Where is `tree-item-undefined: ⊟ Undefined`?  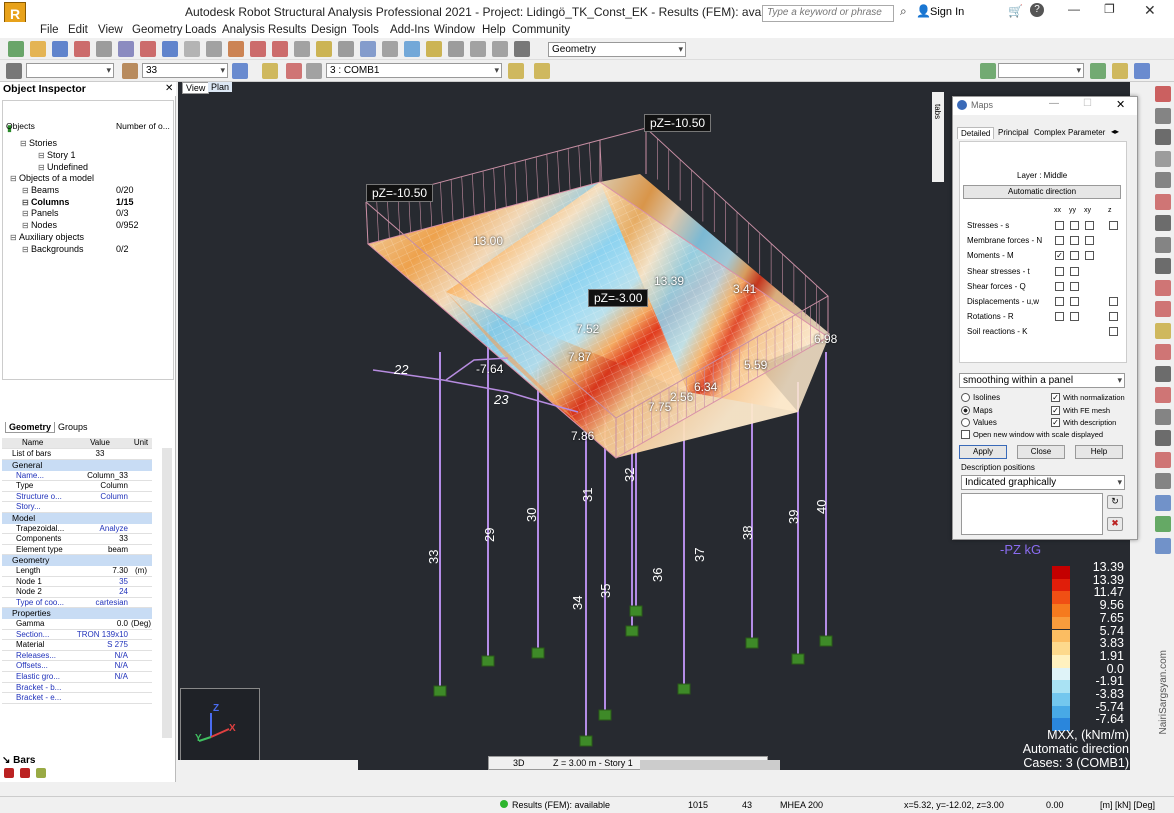 tree-item-undefined: ⊟ Undefined is located at coordinates (63, 167).